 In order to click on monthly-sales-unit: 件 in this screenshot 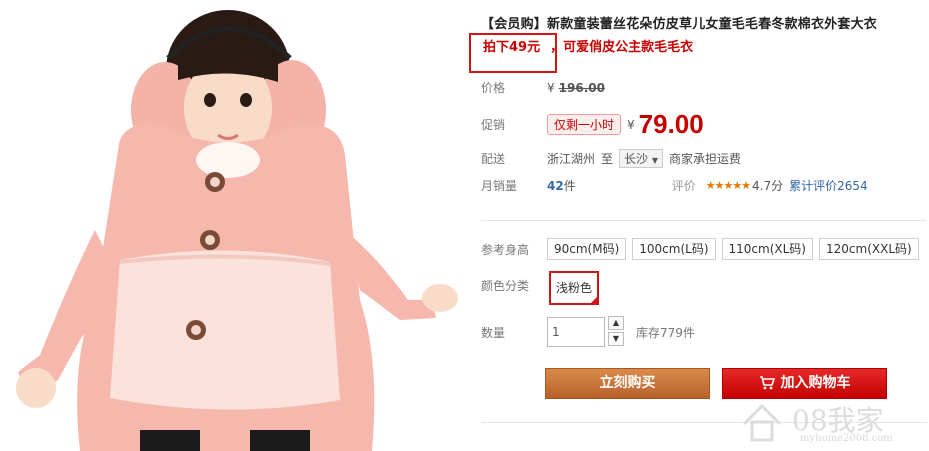, I will do `click(569, 186)`.